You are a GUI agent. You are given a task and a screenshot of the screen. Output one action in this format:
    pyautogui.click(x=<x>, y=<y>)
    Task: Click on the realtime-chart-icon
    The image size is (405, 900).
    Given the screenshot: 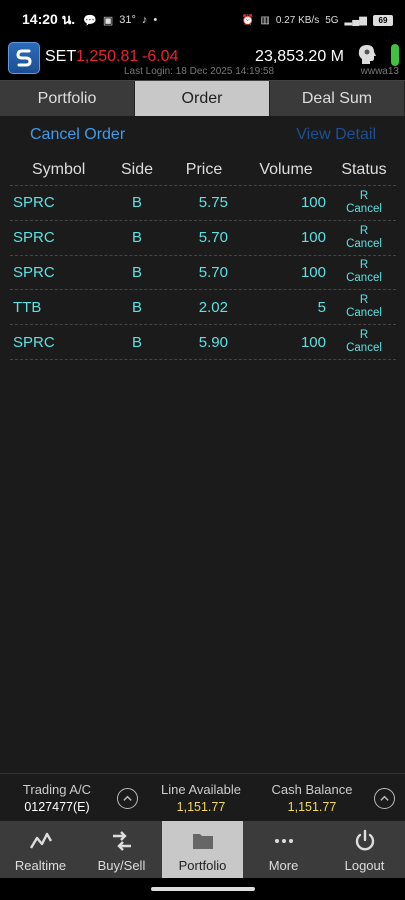 What is the action you would take?
    pyautogui.click(x=40, y=840)
    